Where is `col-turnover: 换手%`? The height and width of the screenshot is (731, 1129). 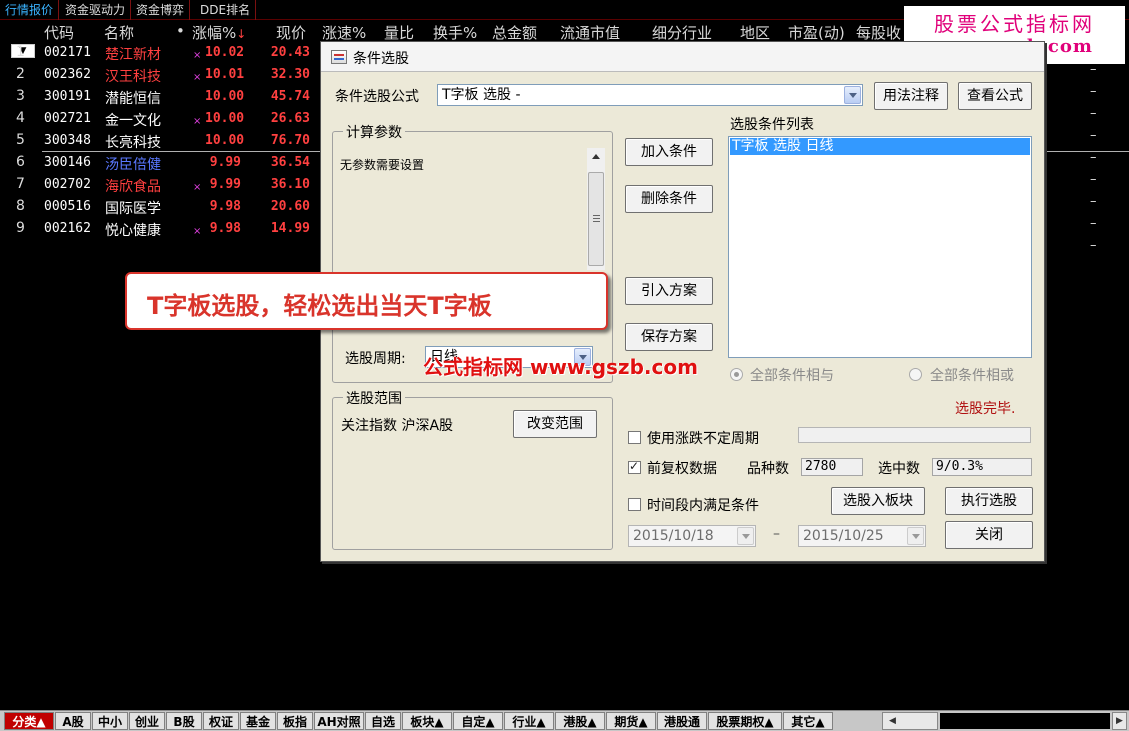 col-turnover: 换手% is located at coordinates (455, 32).